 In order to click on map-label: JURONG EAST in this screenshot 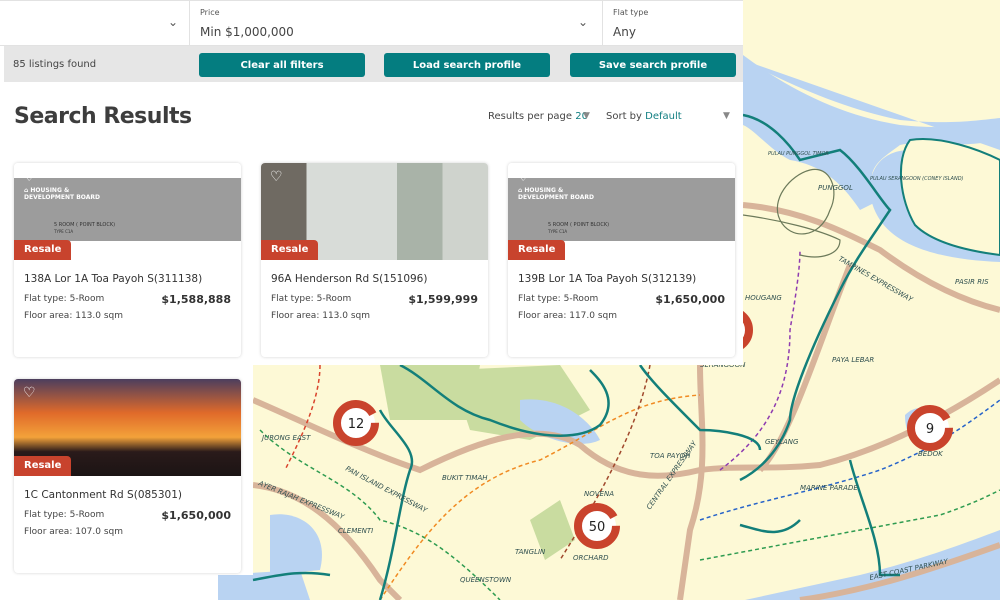, I will do `click(285, 438)`.